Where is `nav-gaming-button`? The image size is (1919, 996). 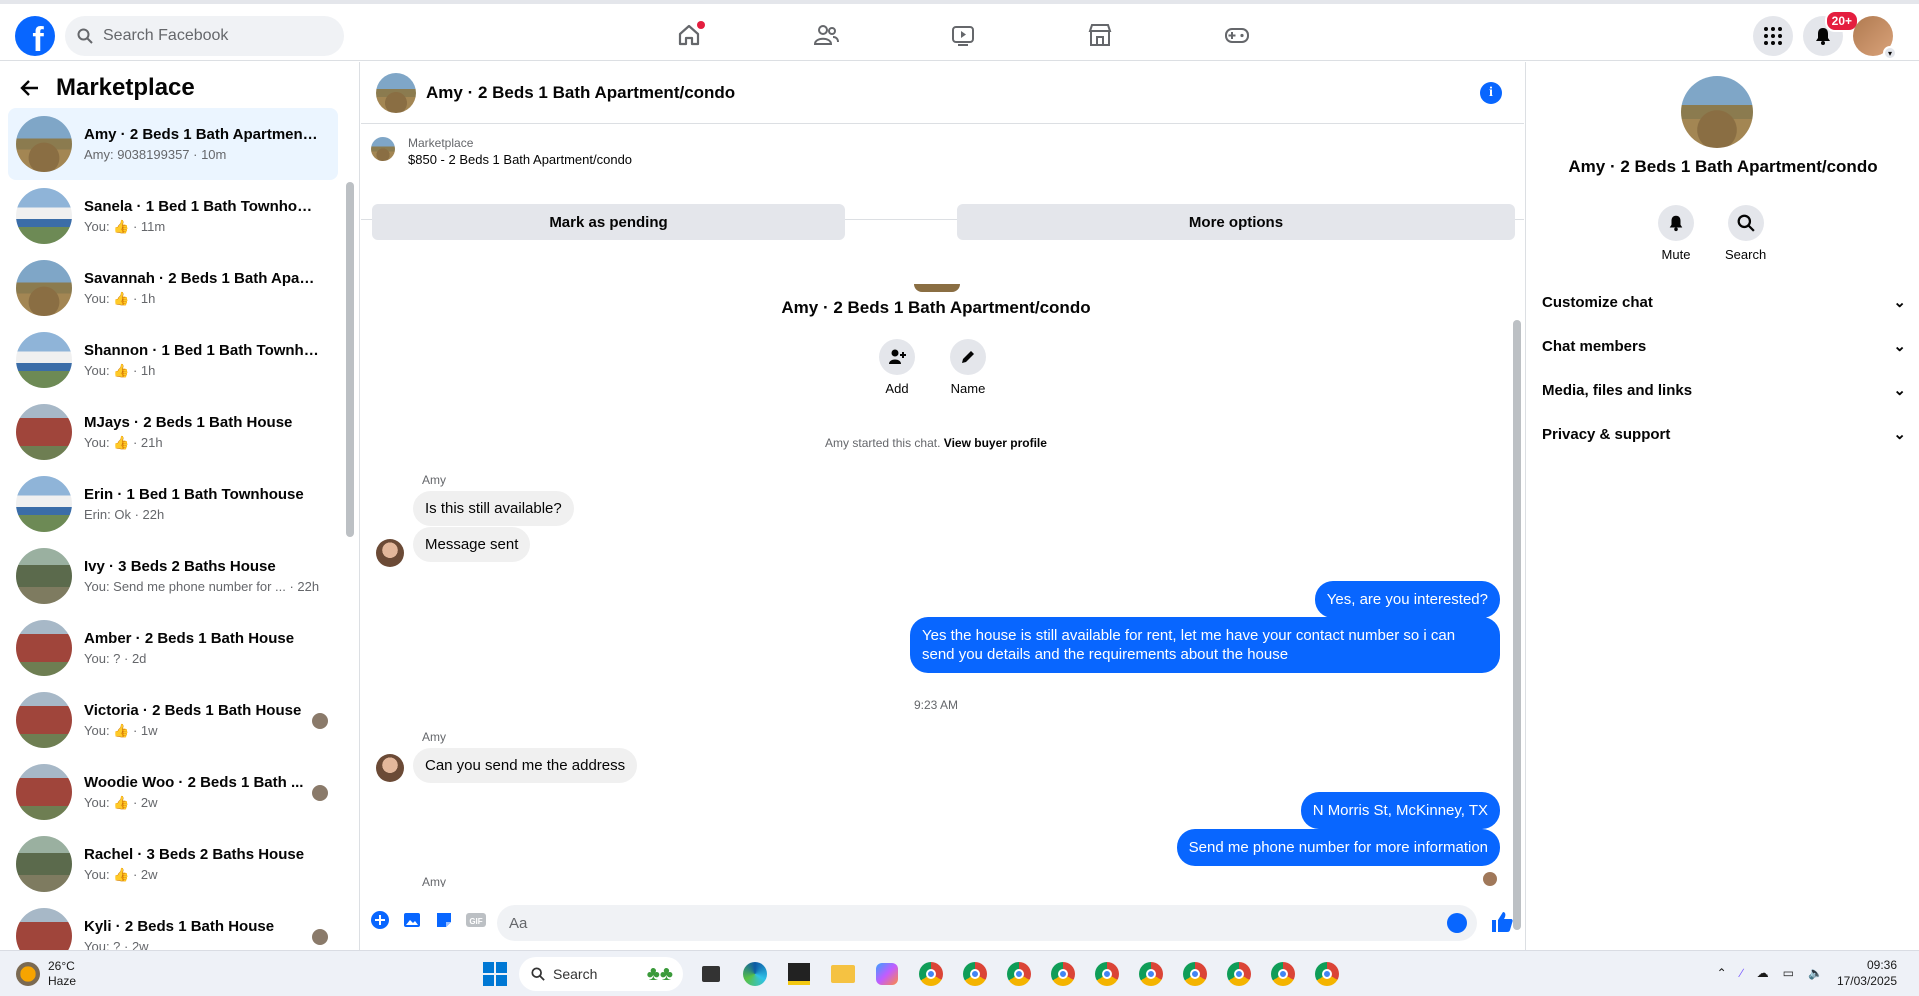
nav-gaming-button is located at coordinates (1236, 35).